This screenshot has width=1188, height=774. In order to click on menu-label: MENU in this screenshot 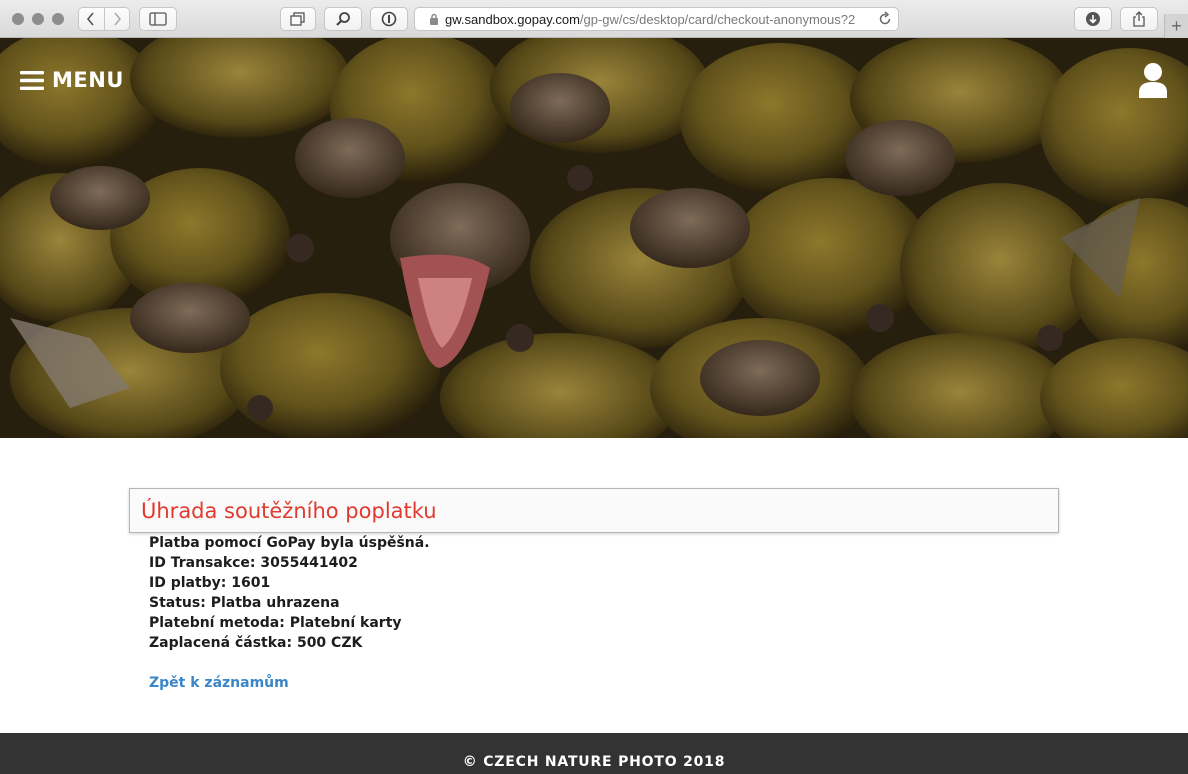, I will do `click(88, 80)`.